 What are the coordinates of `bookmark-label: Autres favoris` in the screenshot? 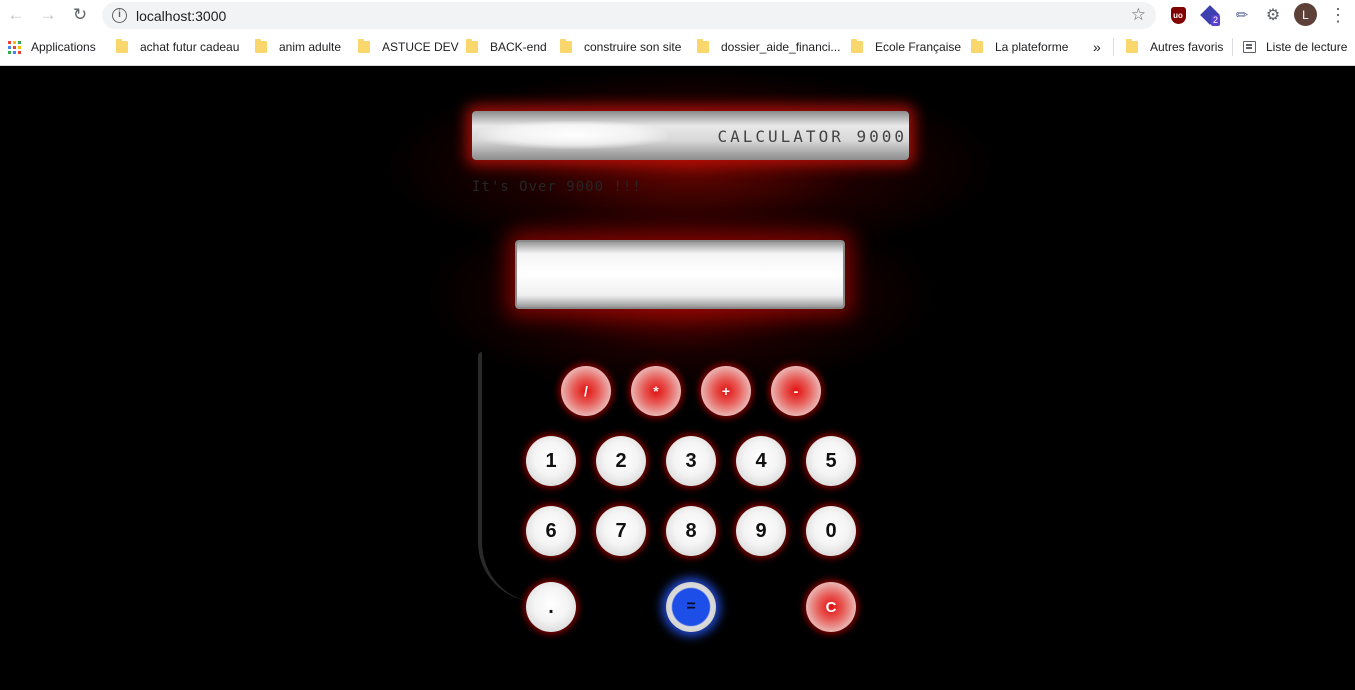 It's located at (1187, 47).